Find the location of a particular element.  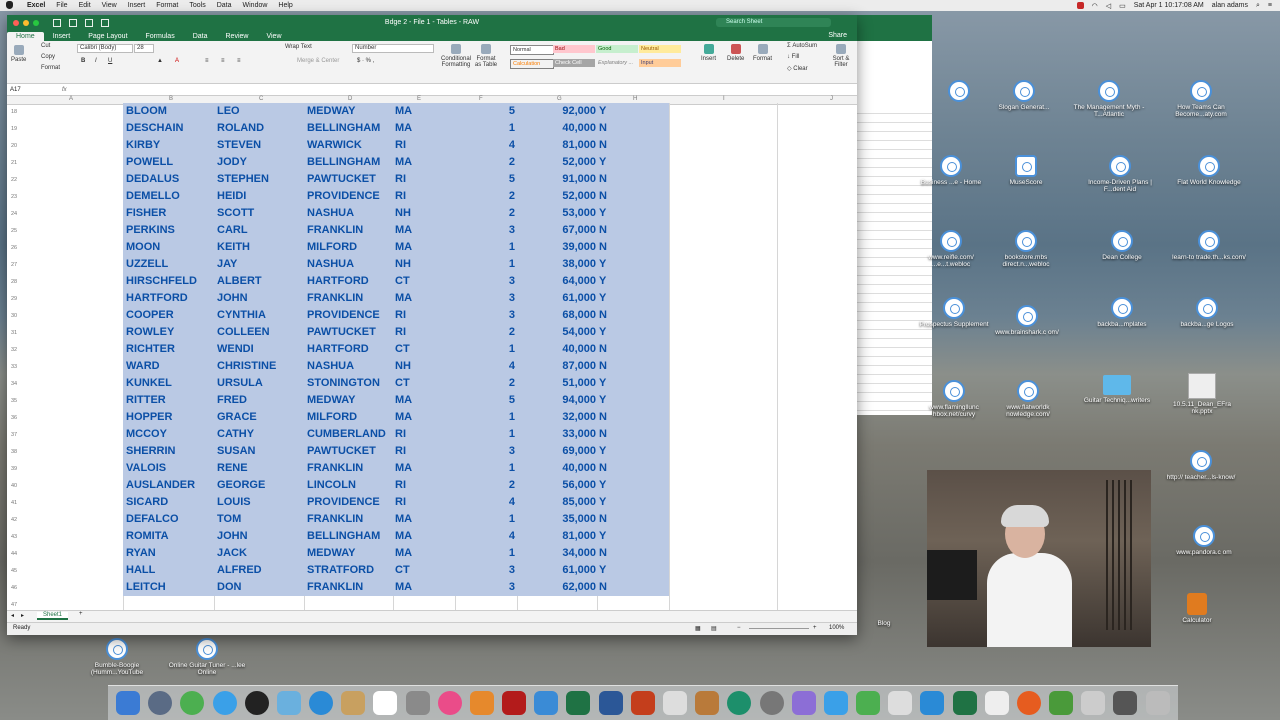

currency-icon: $ · % , is located at coordinates (365, 61).